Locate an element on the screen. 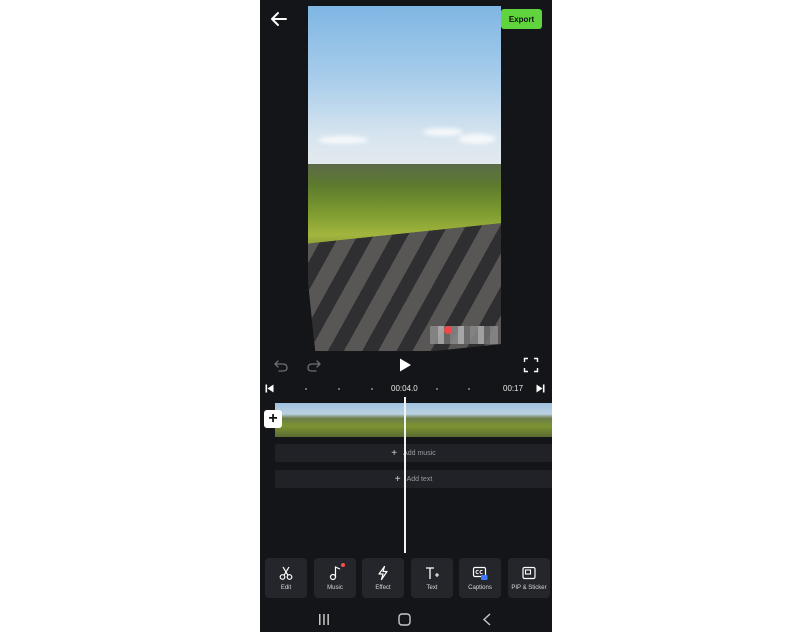 The height and width of the screenshot is (632, 800). add-music-lane: + Add music is located at coordinates (413, 453).